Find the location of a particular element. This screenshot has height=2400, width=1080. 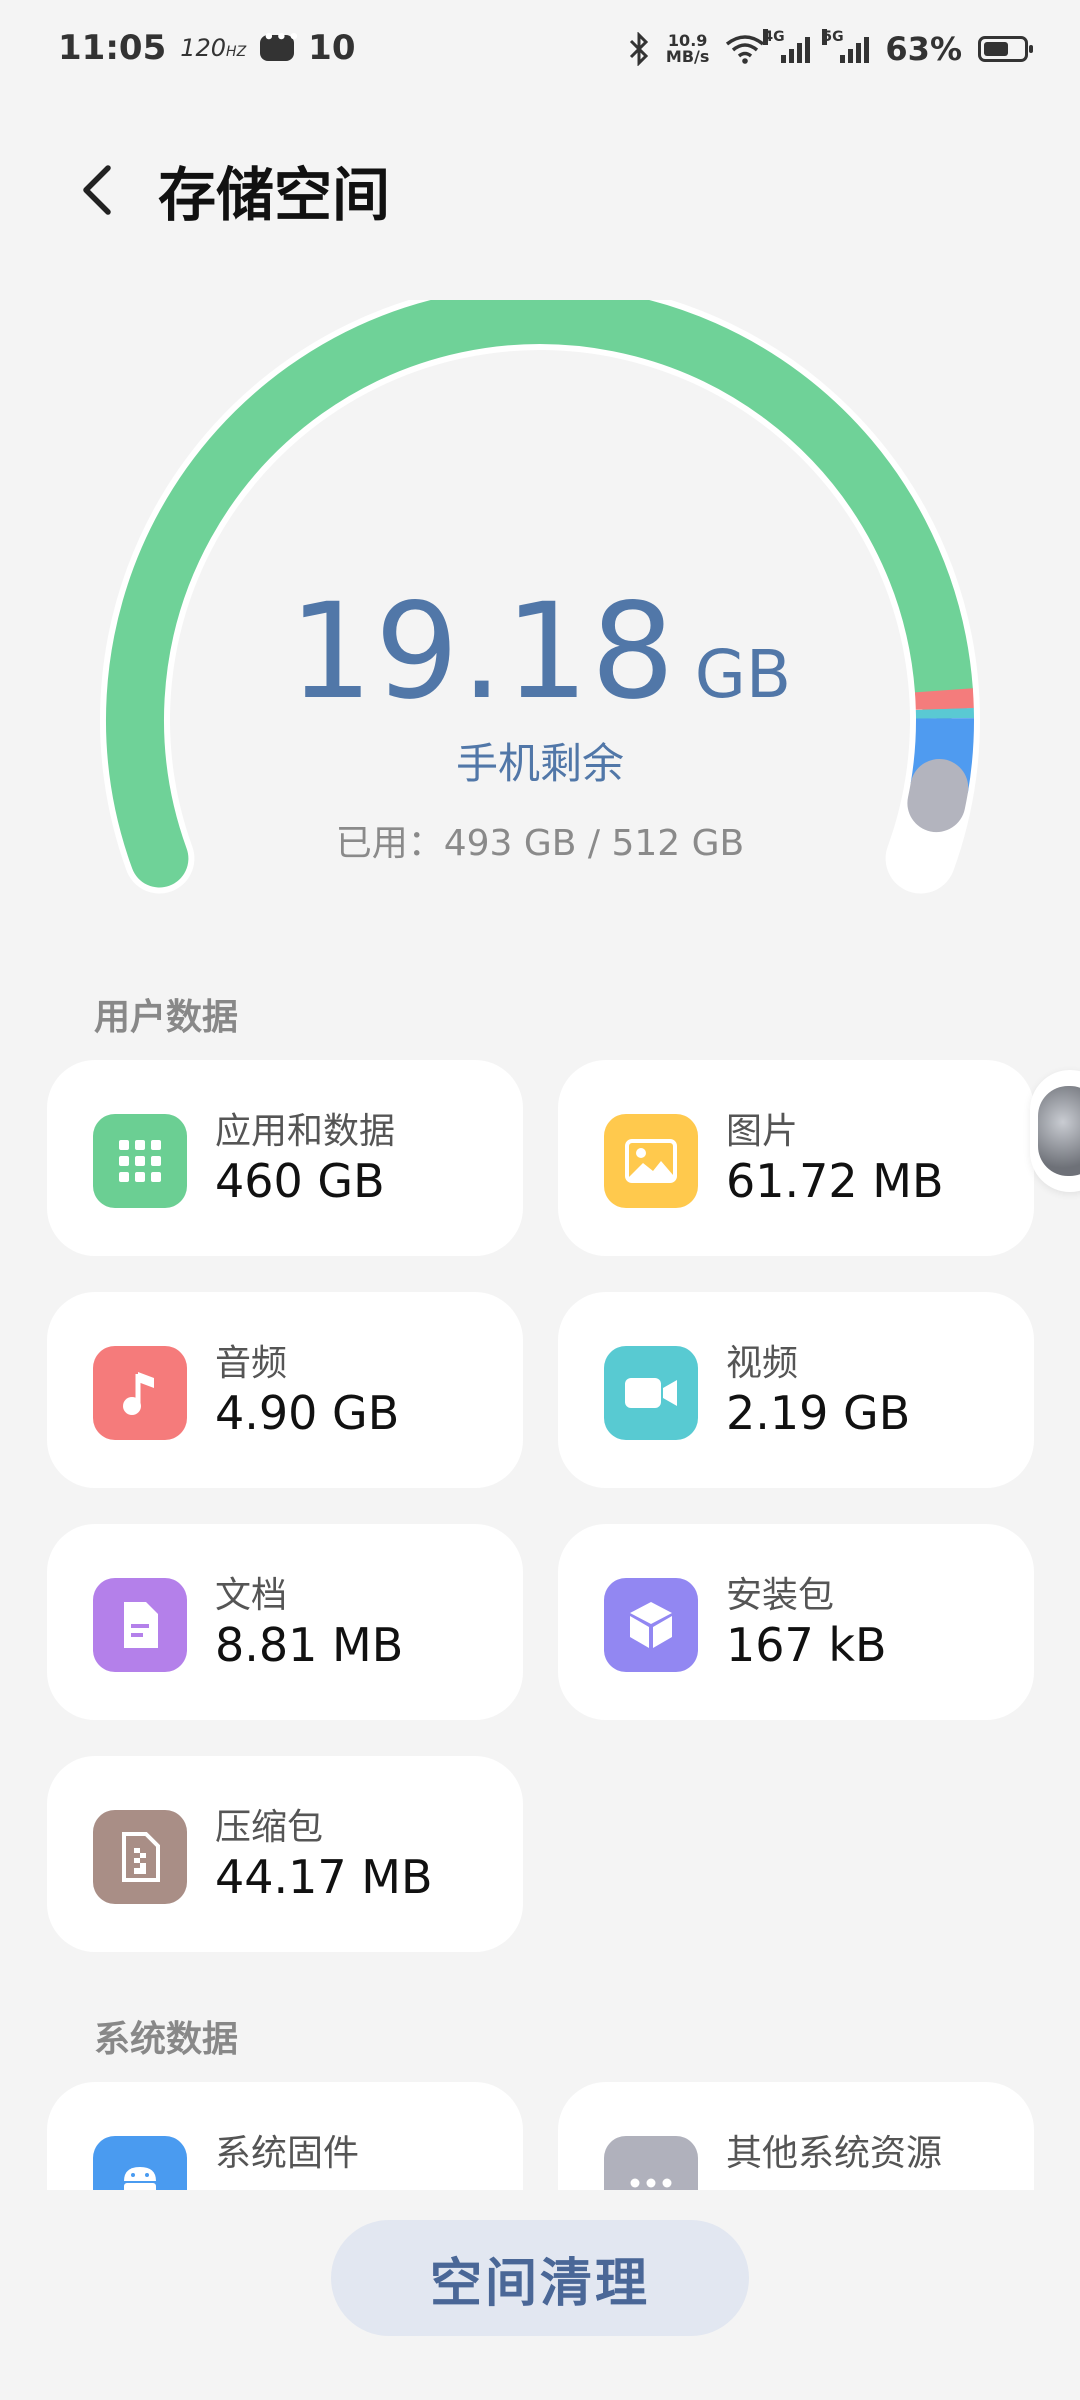

apps-grid-icon is located at coordinates (140, 1161).